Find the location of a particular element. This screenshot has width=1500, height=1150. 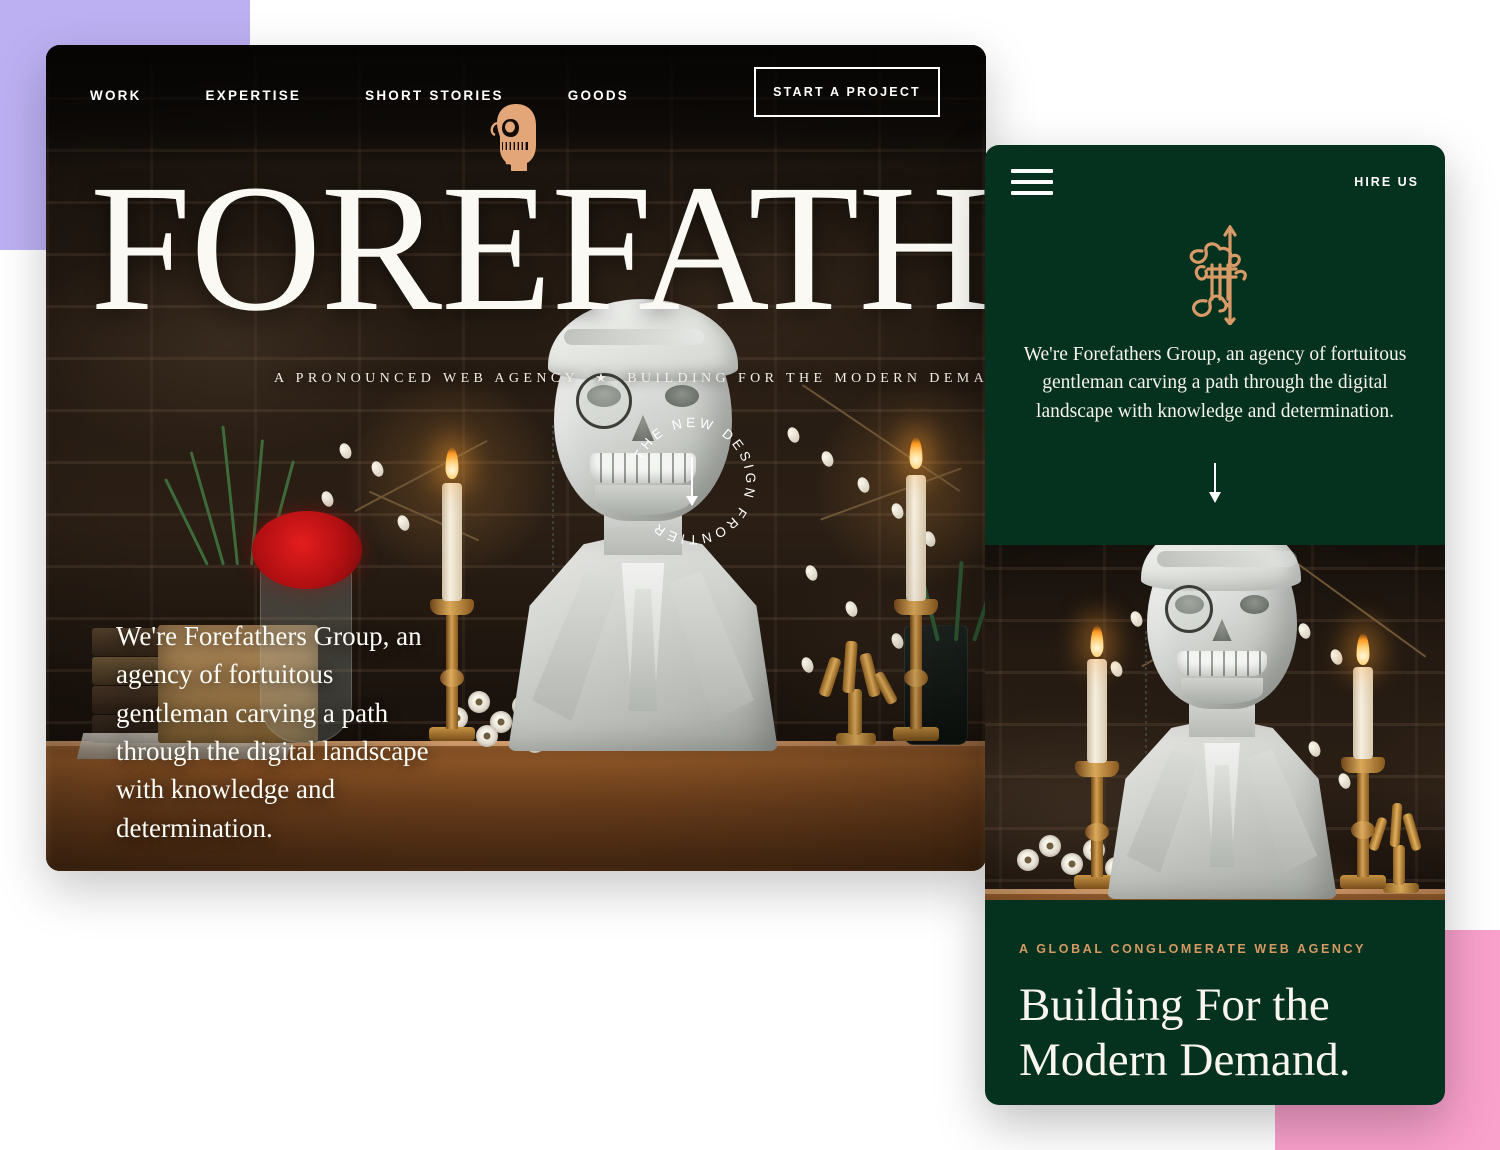

mobile-topbar: HIRE US is located at coordinates (1215, 182).